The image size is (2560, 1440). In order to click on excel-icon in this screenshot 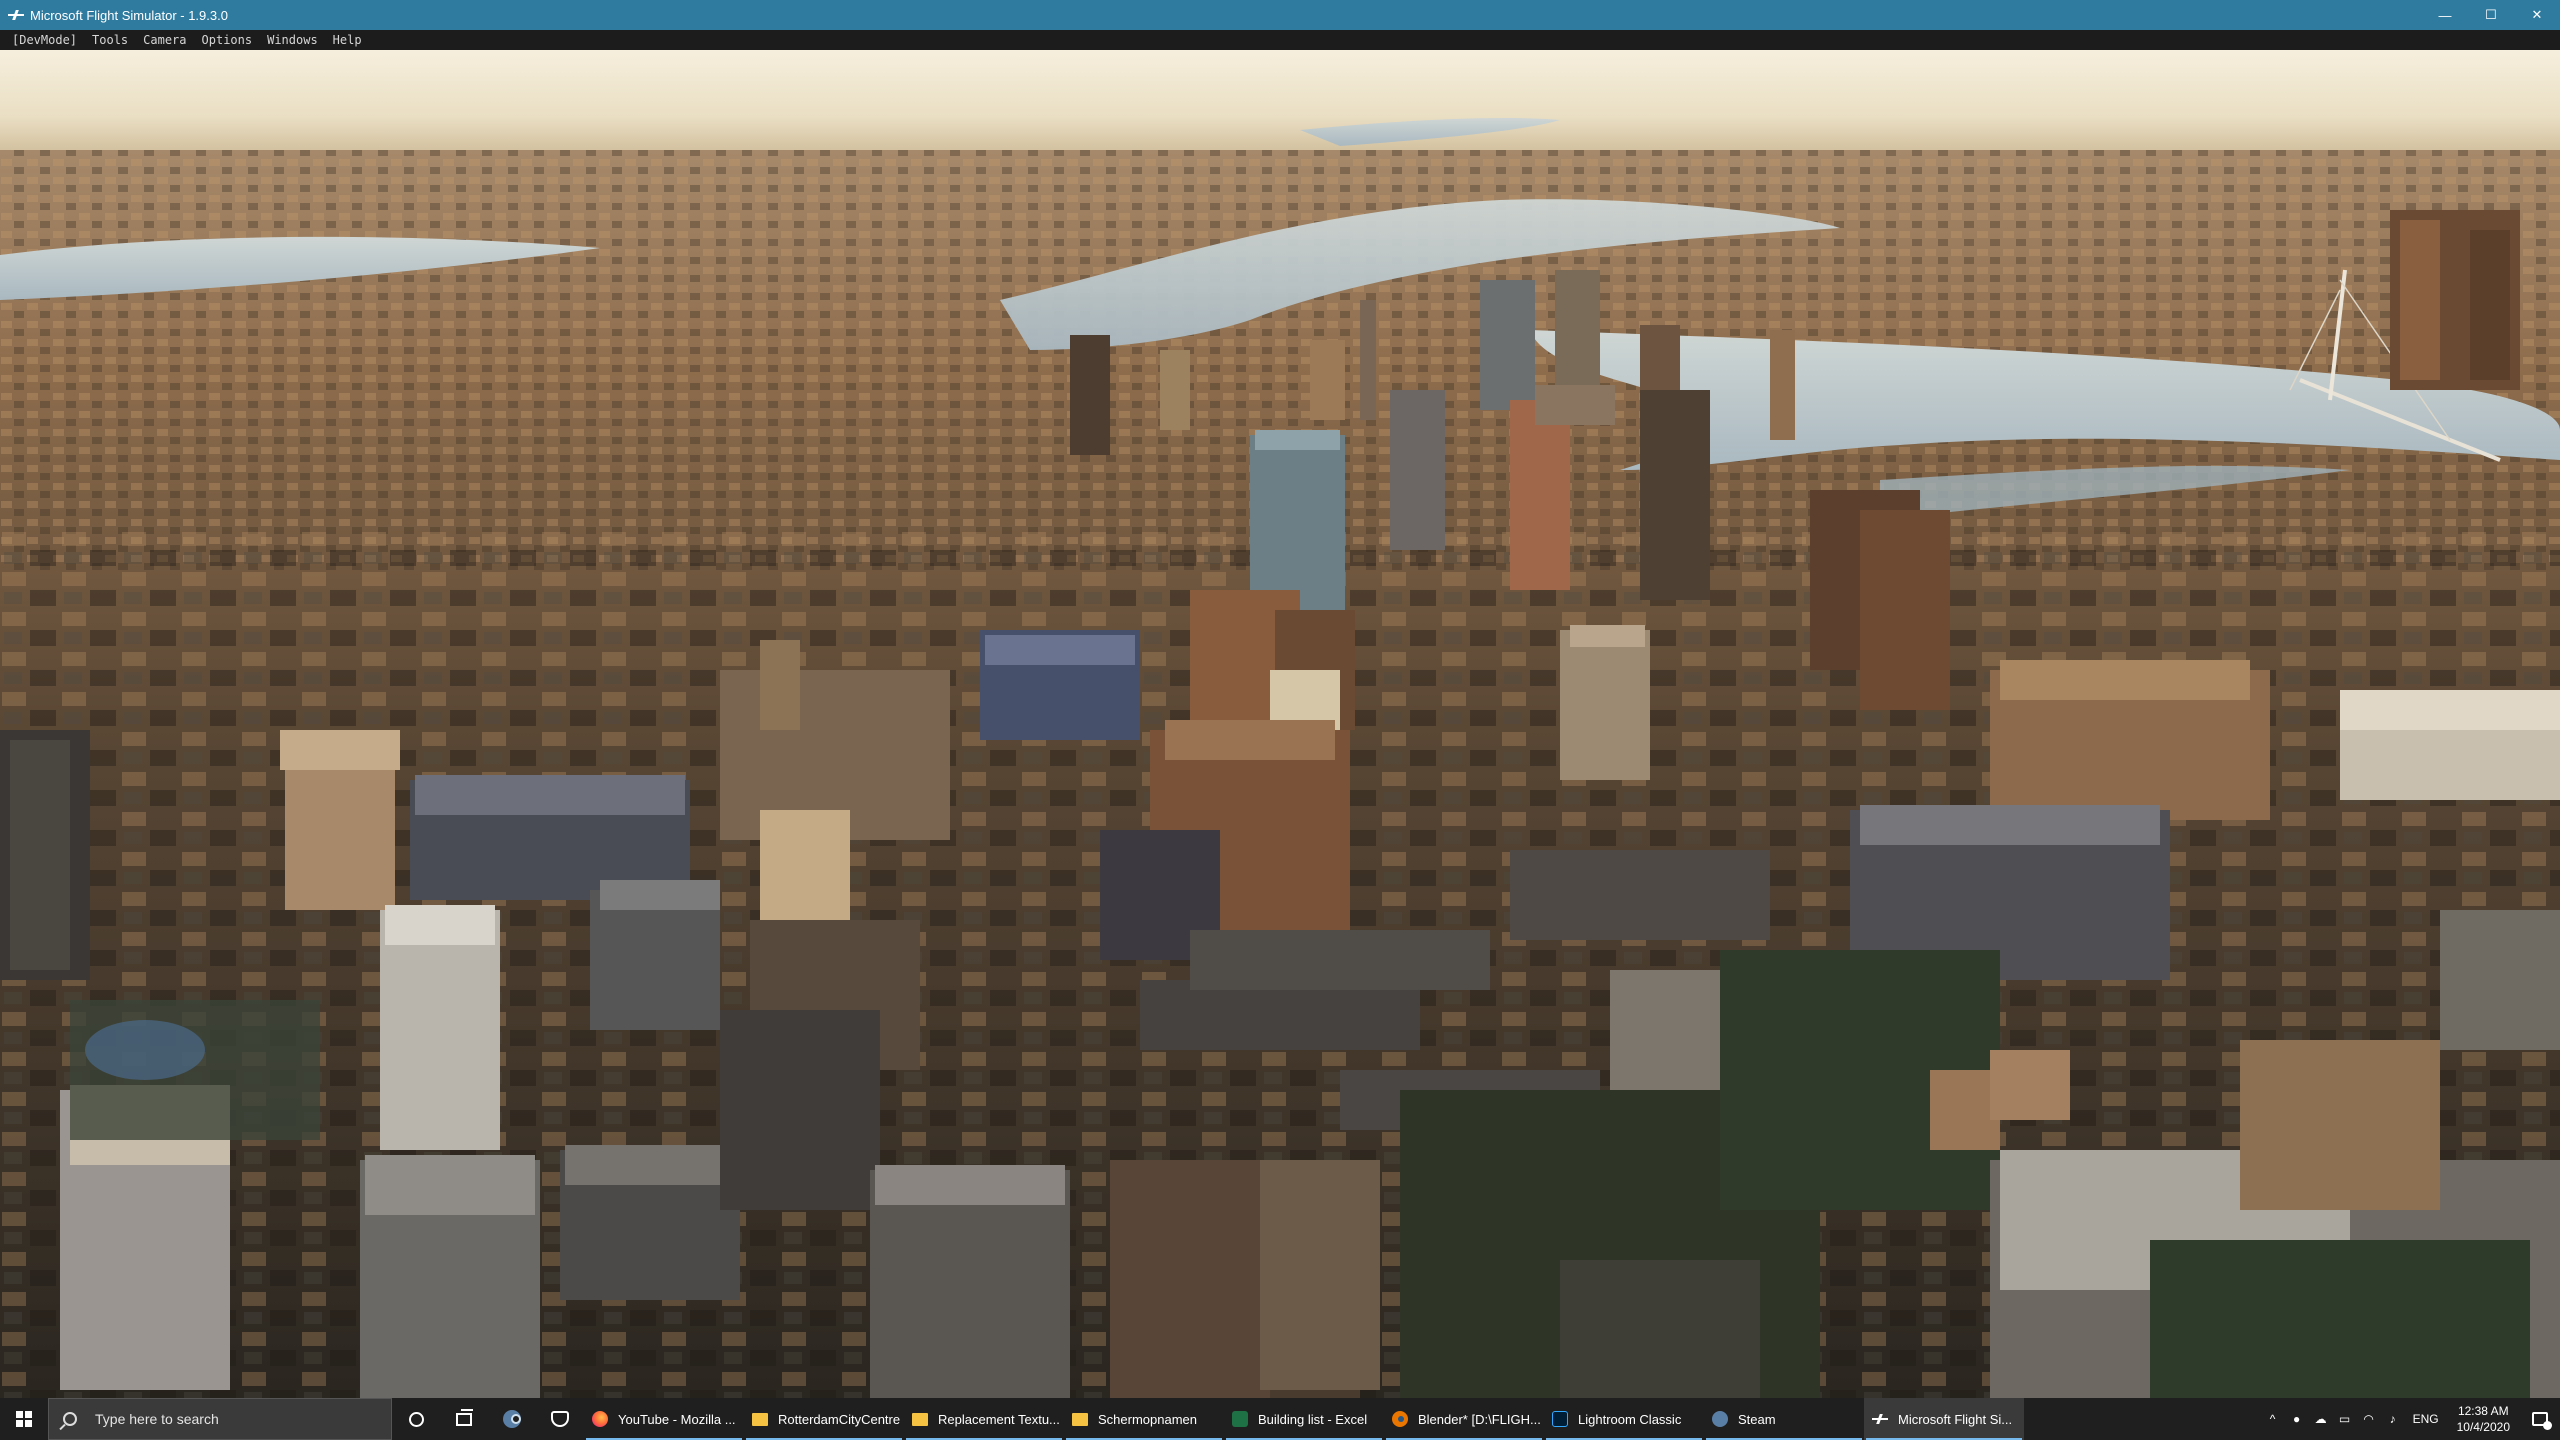, I will do `click(1240, 1419)`.